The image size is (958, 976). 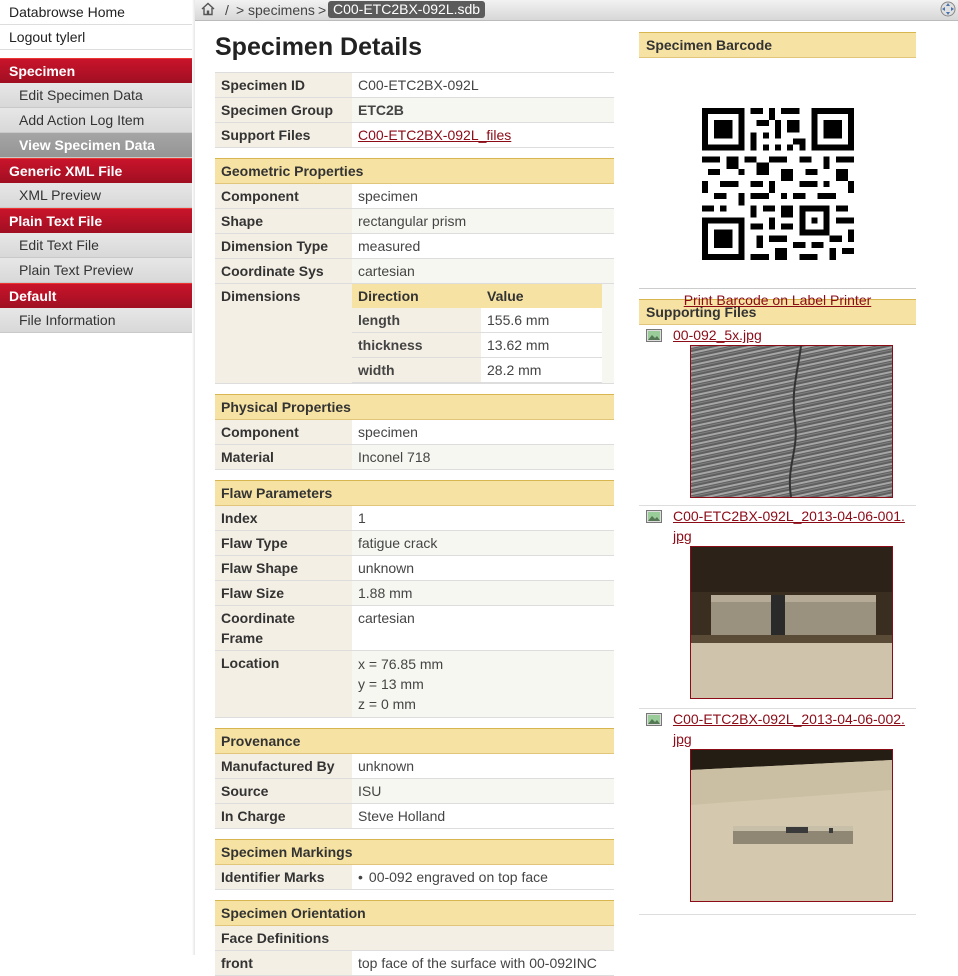 I want to click on row-value: C00-ETC2BX-092L, so click(x=483, y=85).